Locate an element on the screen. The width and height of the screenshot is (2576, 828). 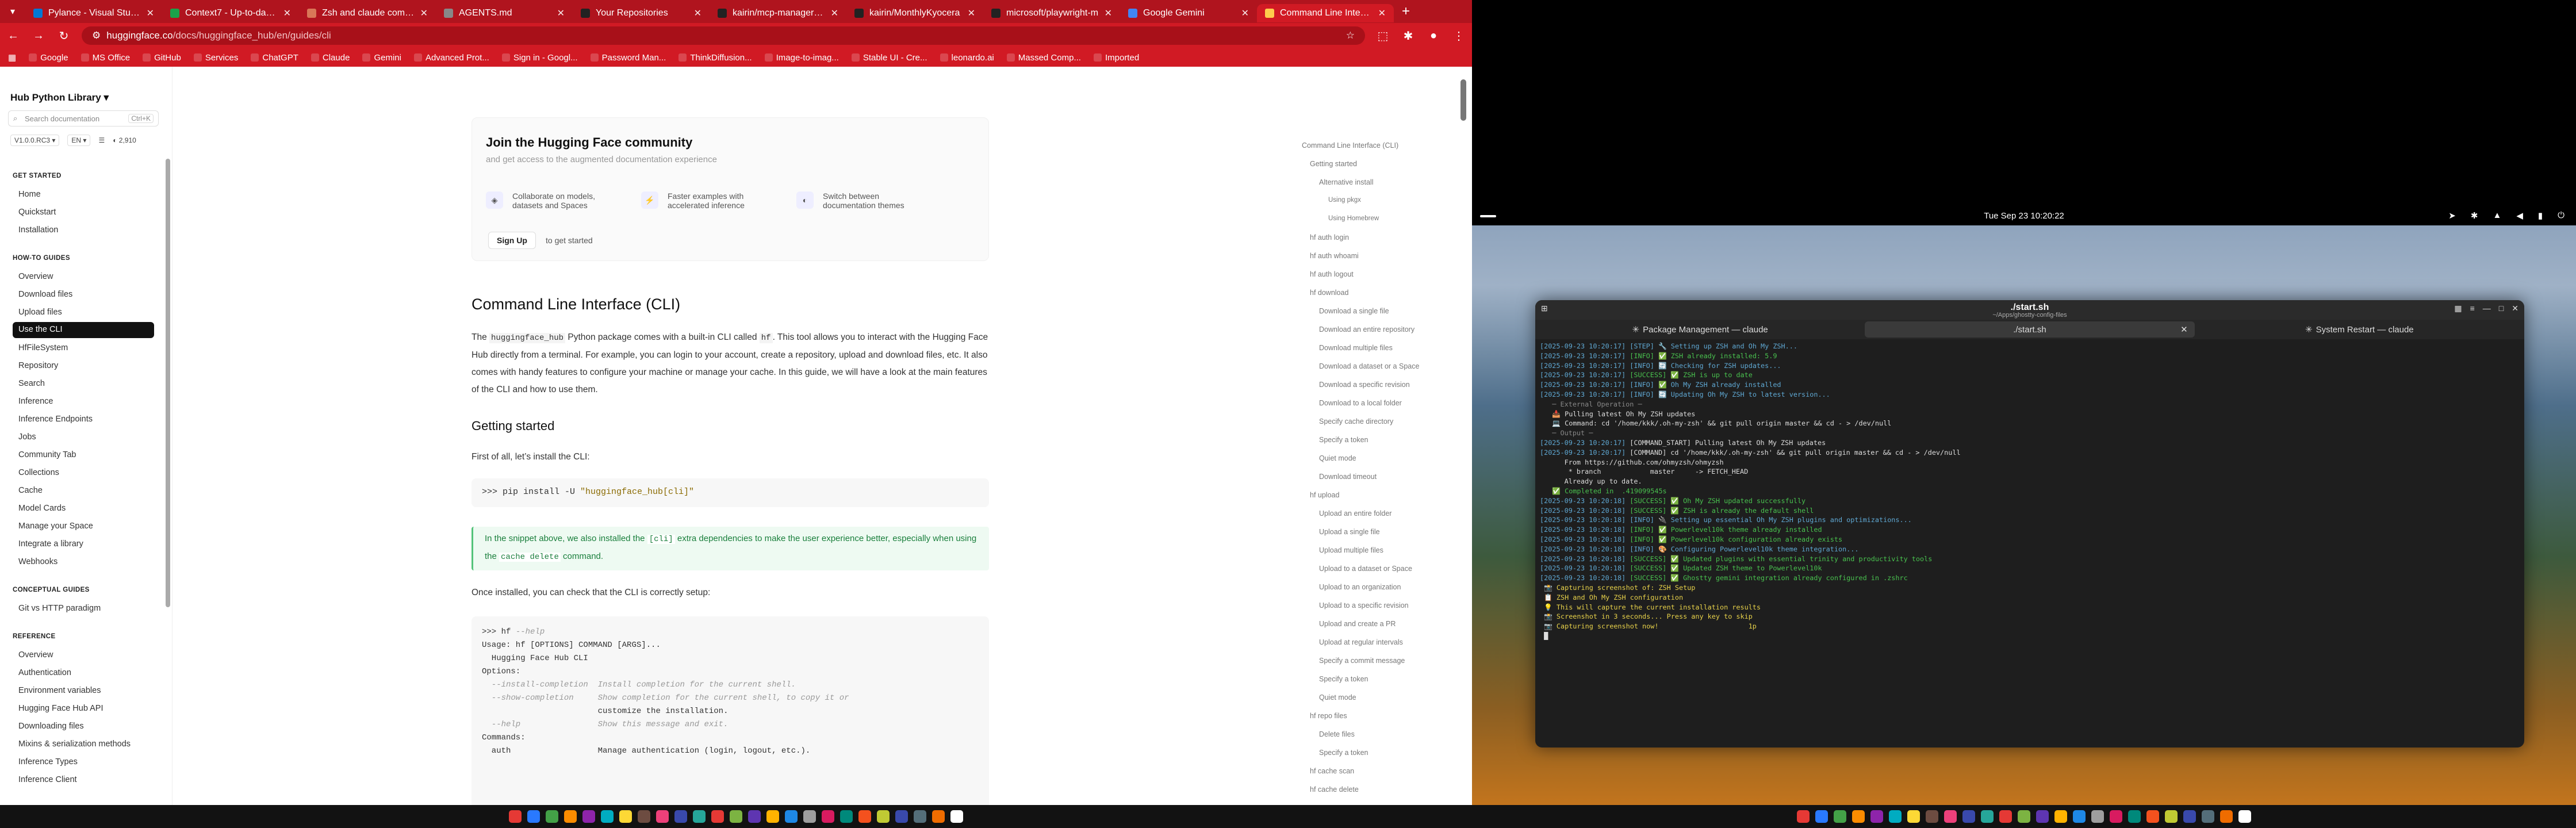
volume-icon: ◀ is located at coordinates (2519, 215).